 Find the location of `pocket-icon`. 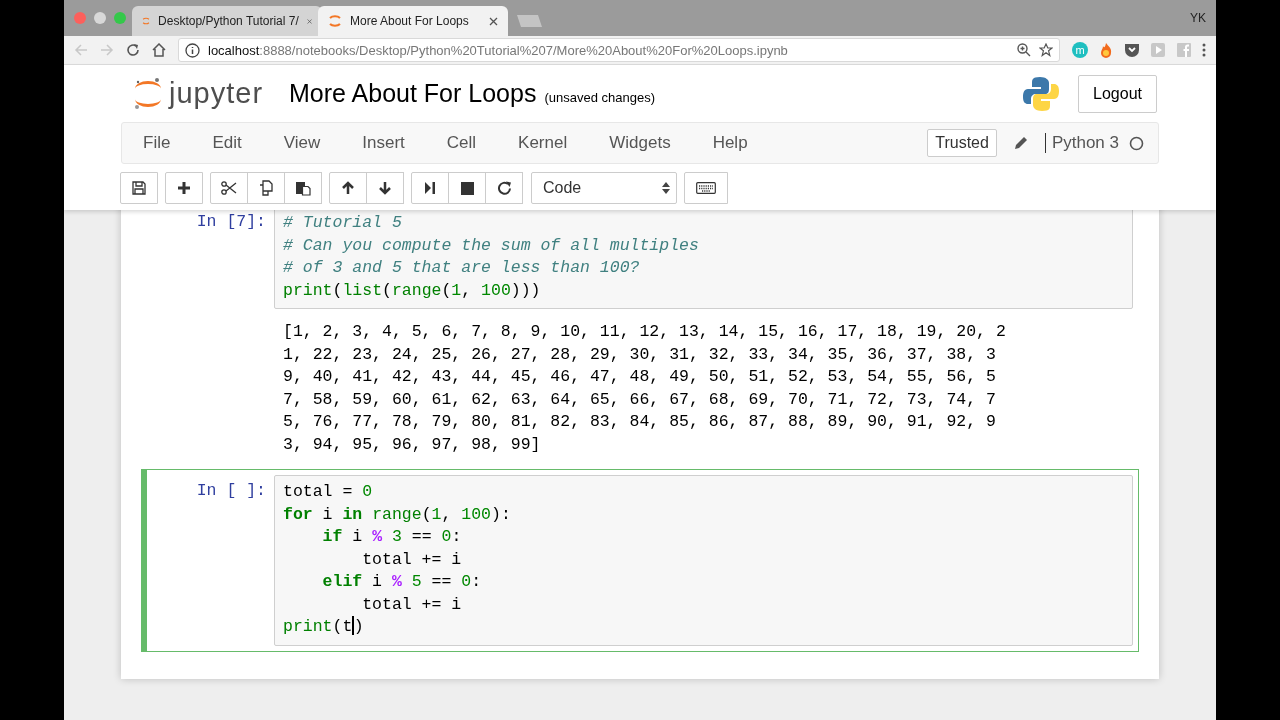

pocket-icon is located at coordinates (1132, 50).